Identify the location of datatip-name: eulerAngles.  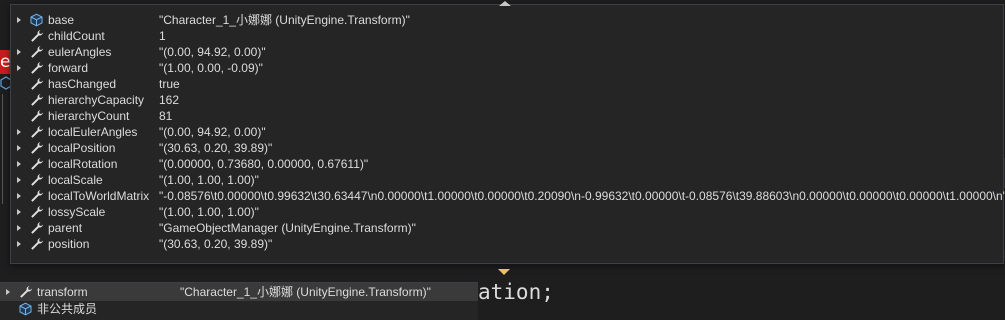
(80, 52).